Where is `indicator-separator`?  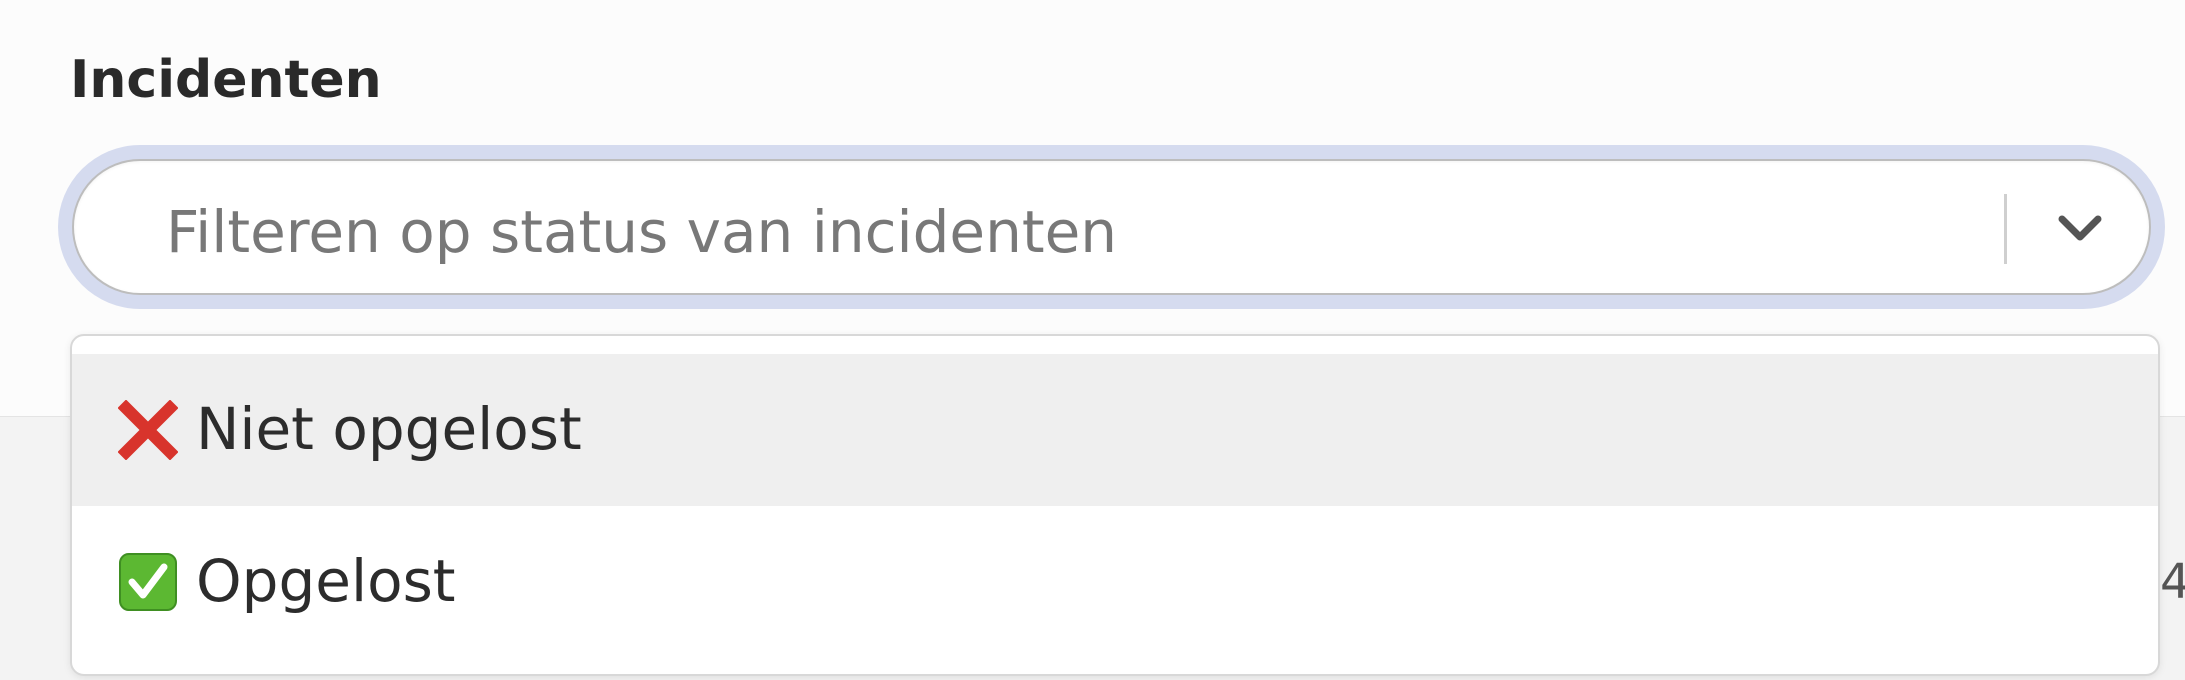
indicator-separator is located at coordinates (2005, 229).